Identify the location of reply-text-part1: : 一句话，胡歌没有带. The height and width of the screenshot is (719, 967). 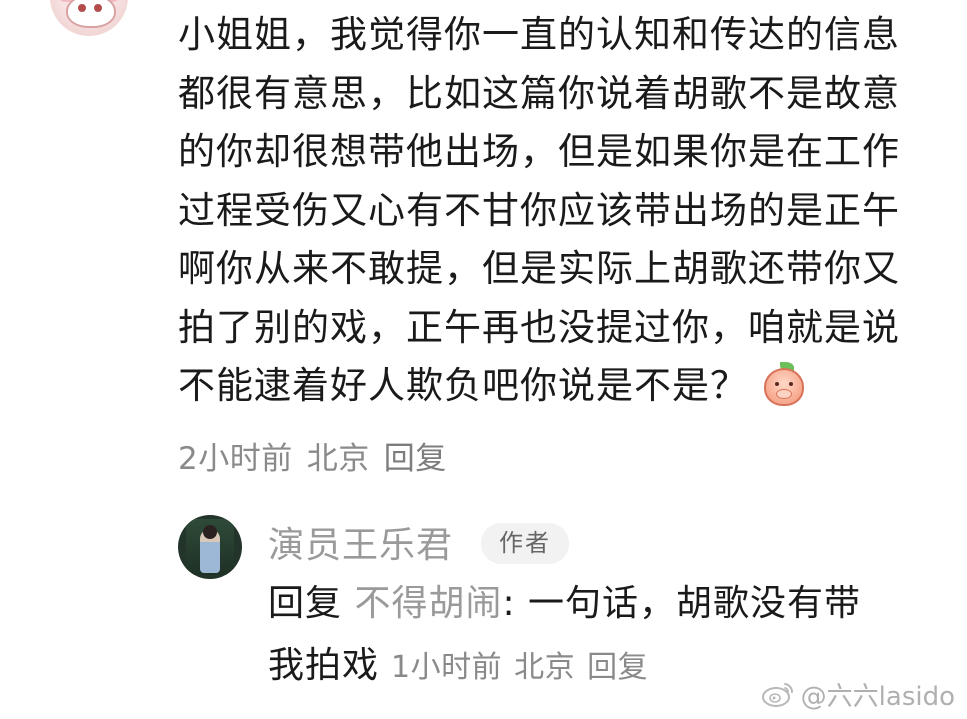
(682, 603).